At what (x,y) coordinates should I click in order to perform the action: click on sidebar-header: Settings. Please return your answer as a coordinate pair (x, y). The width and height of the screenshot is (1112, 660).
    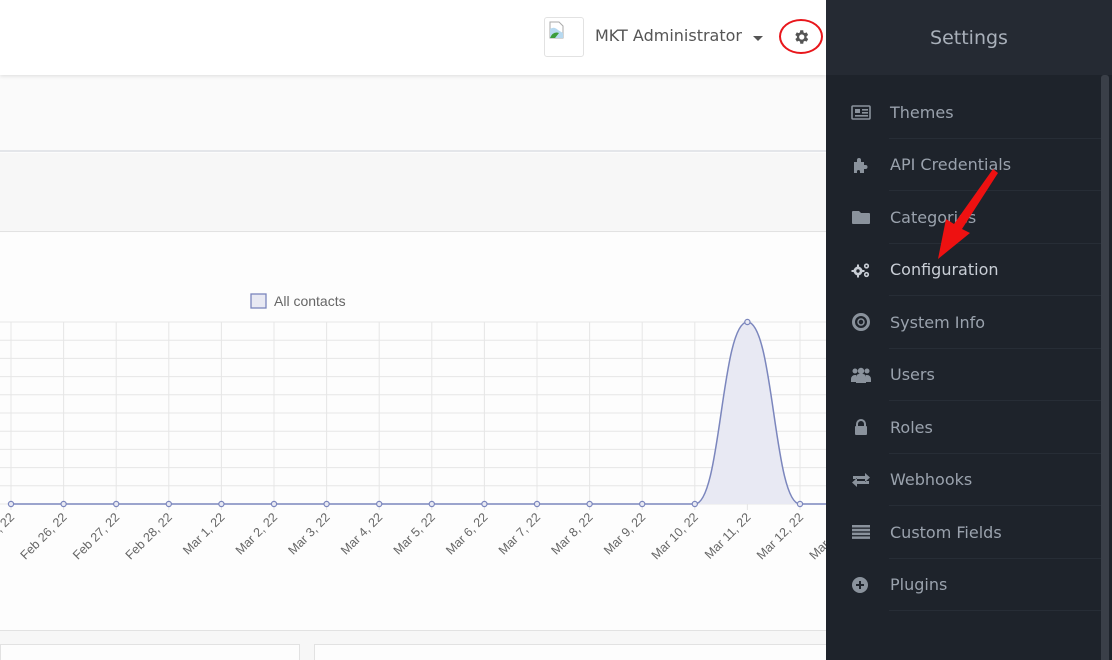
    Looking at the image, I should click on (969, 37).